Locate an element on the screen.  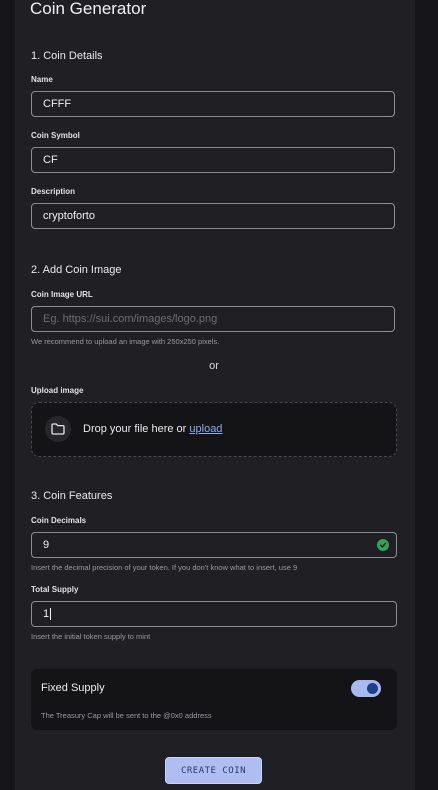
toggle-knob is located at coordinates (372, 688).